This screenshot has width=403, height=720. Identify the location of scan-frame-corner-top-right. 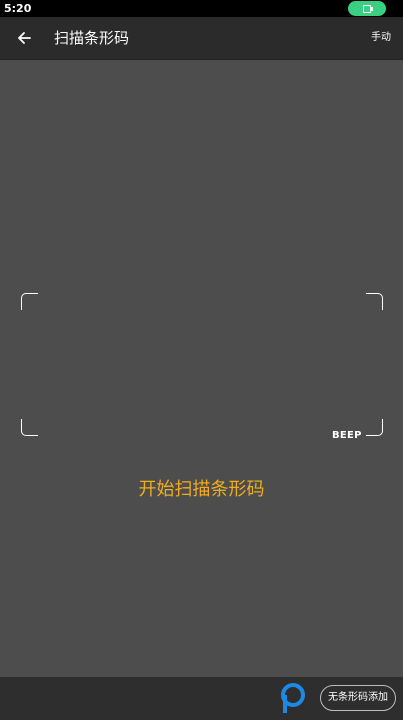
(374, 301).